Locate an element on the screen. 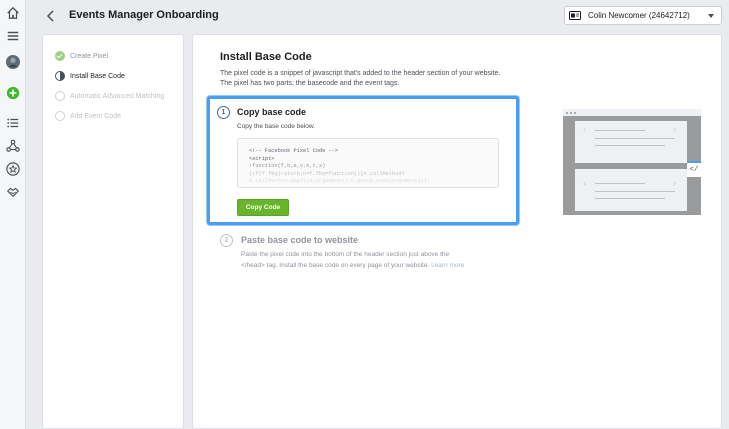 This screenshot has width=729, height=429. page-title: Events Manager Onboarding is located at coordinates (144, 15).